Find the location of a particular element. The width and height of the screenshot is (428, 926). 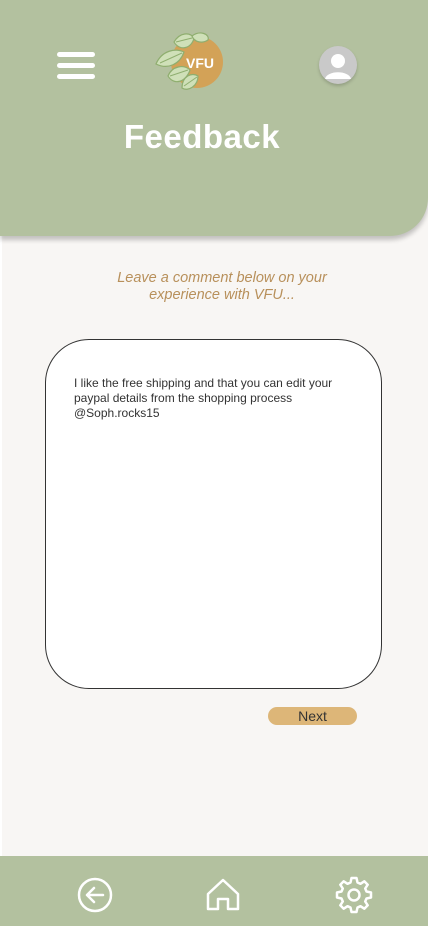

vfu-logo: VFU is located at coordinates (189, 60).